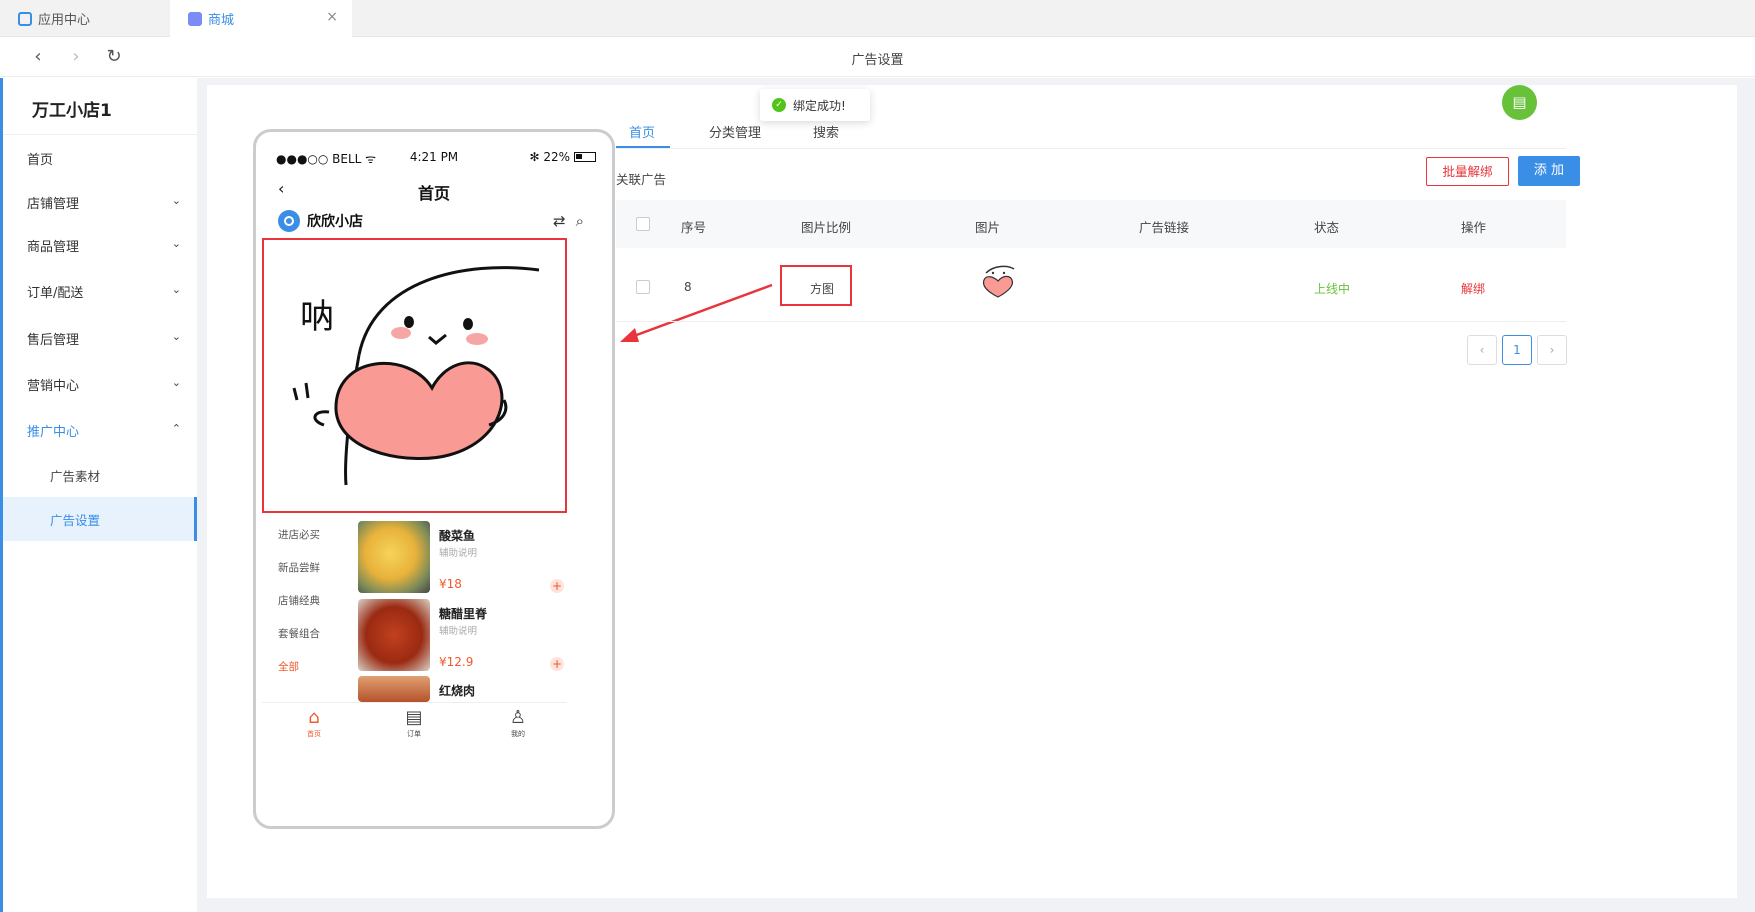 The width and height of the screenshot is (1755, 912). What do you see at coordinates (1091, 148) in the screenshot?
I see `tabs-divider` at bounding box center [1091, 148].